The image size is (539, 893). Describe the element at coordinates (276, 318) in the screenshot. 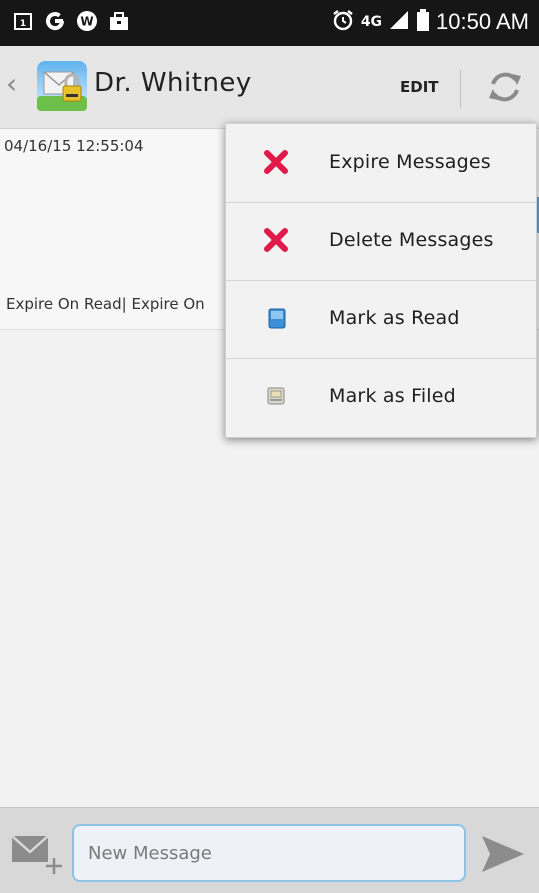

I see `book-blue-icon` at that location.